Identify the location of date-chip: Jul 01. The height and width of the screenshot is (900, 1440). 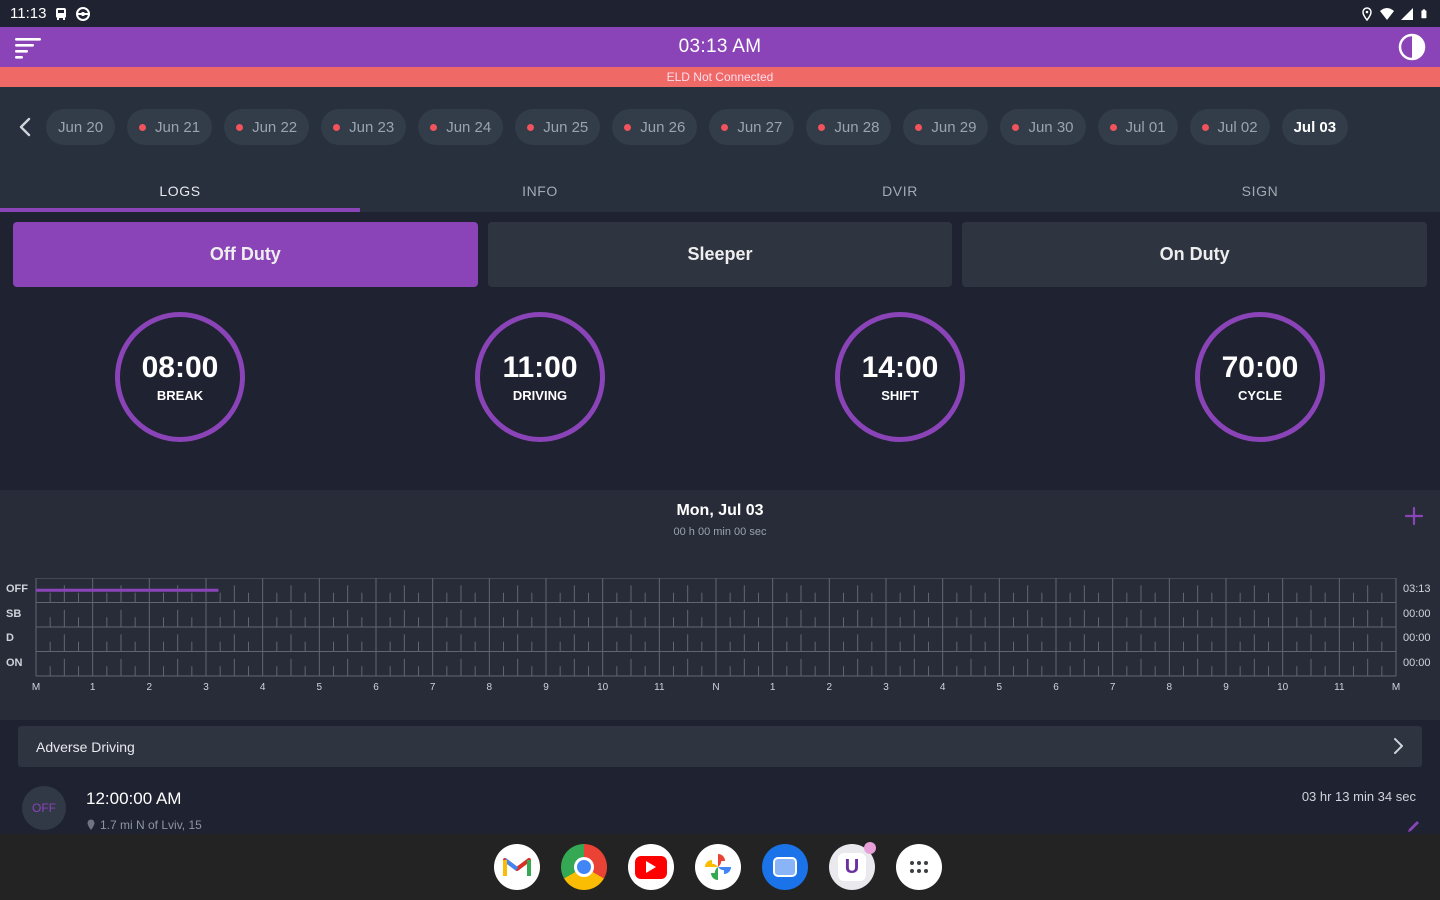
(1137, 127).